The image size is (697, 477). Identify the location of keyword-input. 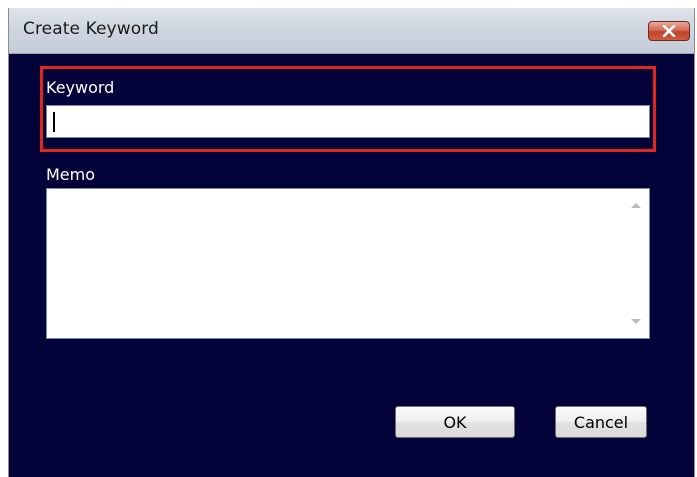
(348, 121).